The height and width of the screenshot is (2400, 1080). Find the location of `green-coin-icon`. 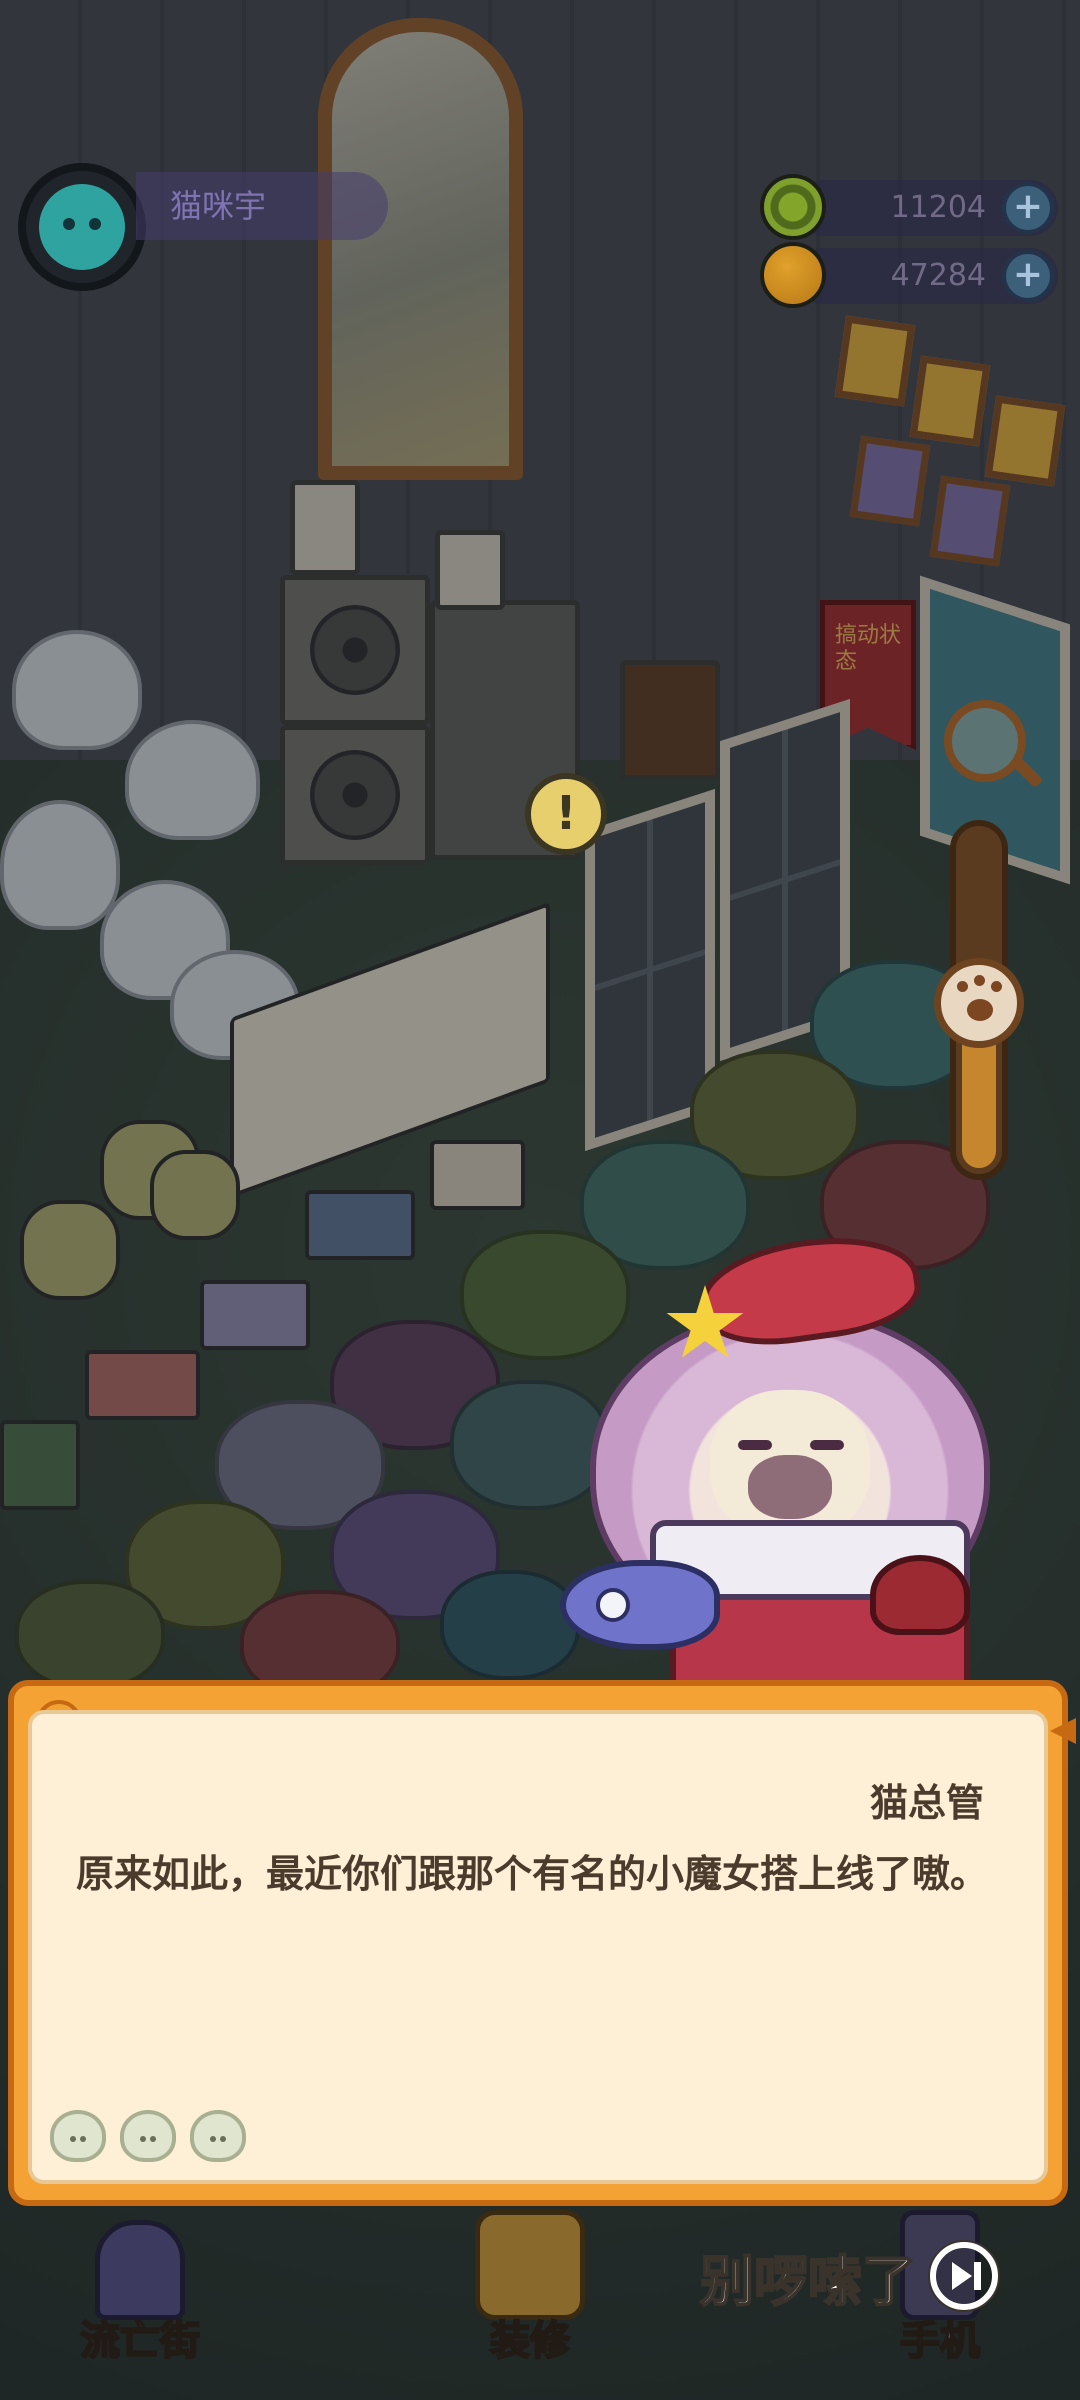

green-coin-icon is located at coordinates (793, 207).